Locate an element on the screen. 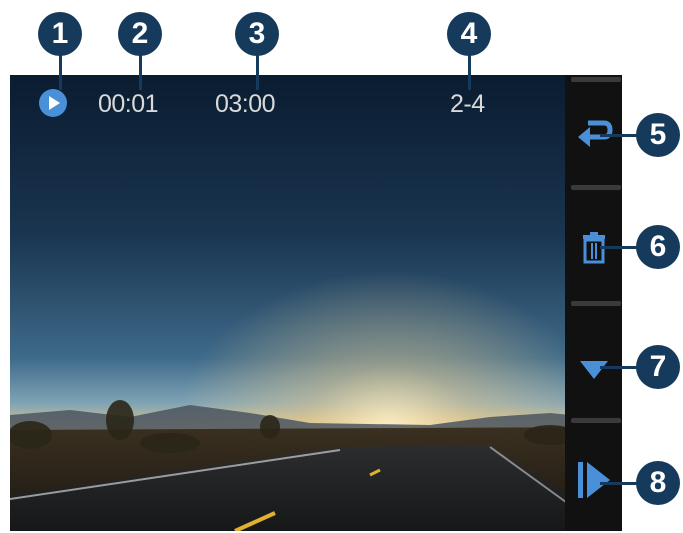 This screenshot has width=683, height=533. callout-6: 6 is located at coordinates (658, 247).